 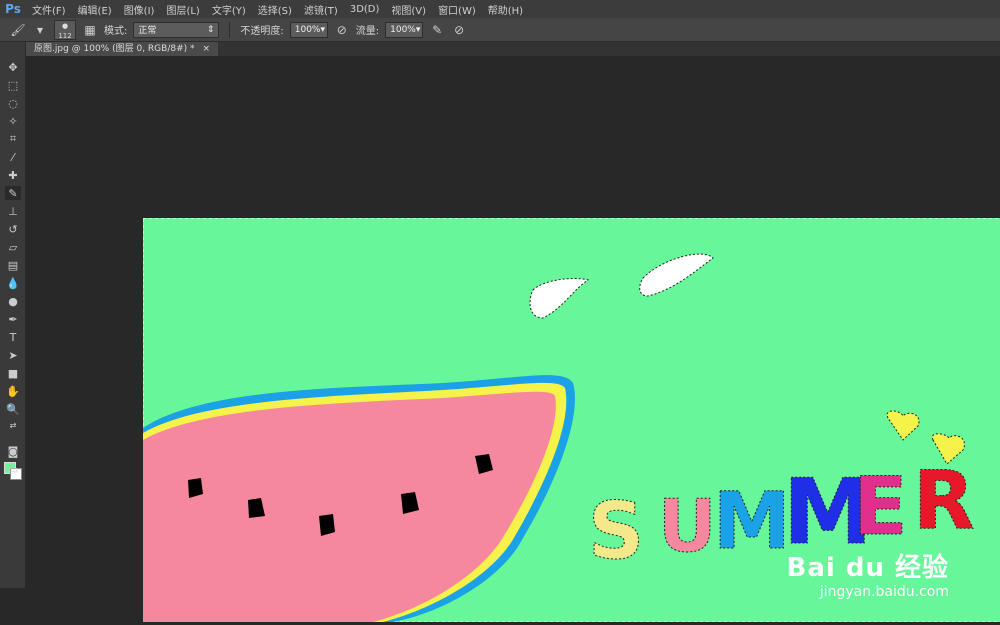 What do you see at coordinates (13, 103) in the screenshot?
I see `lasso-tool-icon: ◌` at bounding box center [13, 103].